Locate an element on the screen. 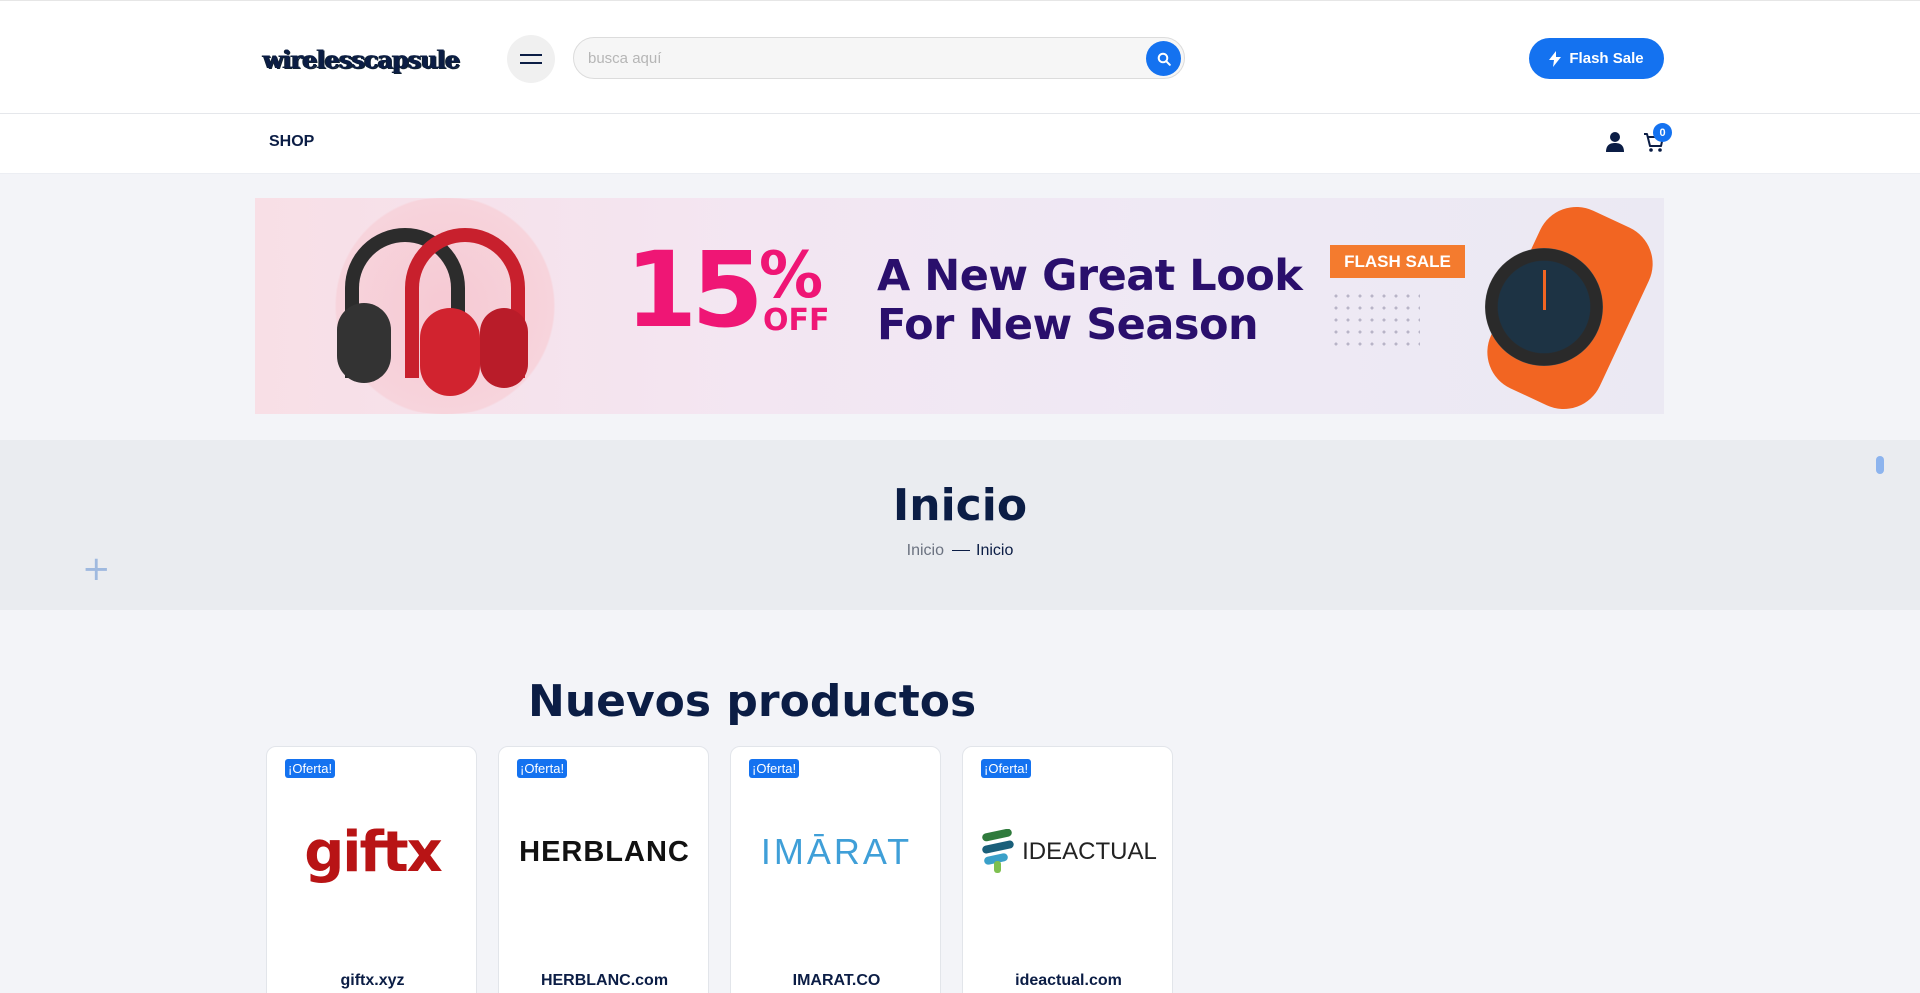 This screenshot has width=1920, height=993. discount-off: OFF is located at coordinates (796, 320).